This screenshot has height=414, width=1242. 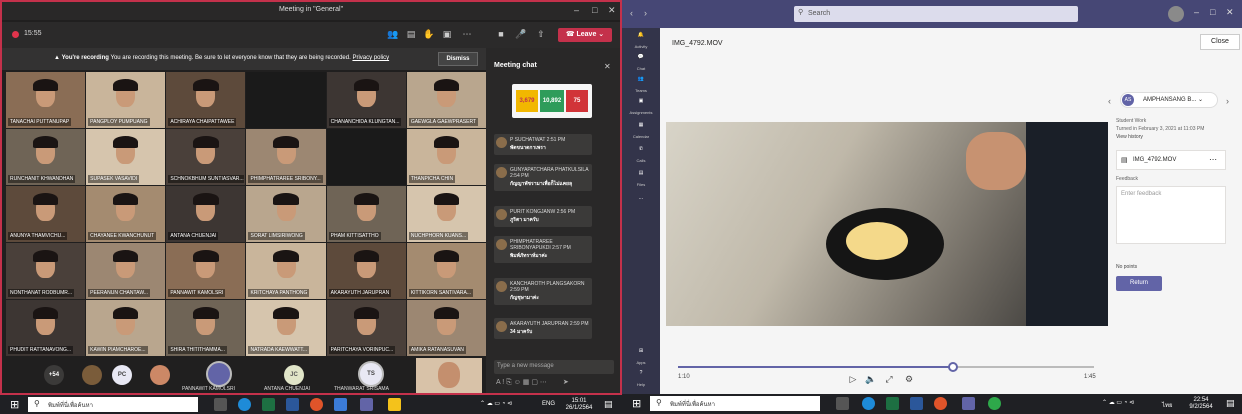 What do you see at coordinates (641, 152) in the screenshot?
I see `calls-icon: ✆` at bounding box center [641, 152].